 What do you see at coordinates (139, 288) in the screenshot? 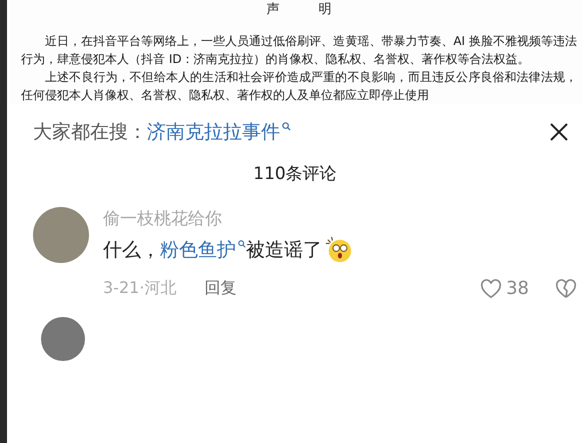
I see `comment-date-location: 3-21·河北` at bounding box center [139, 288].